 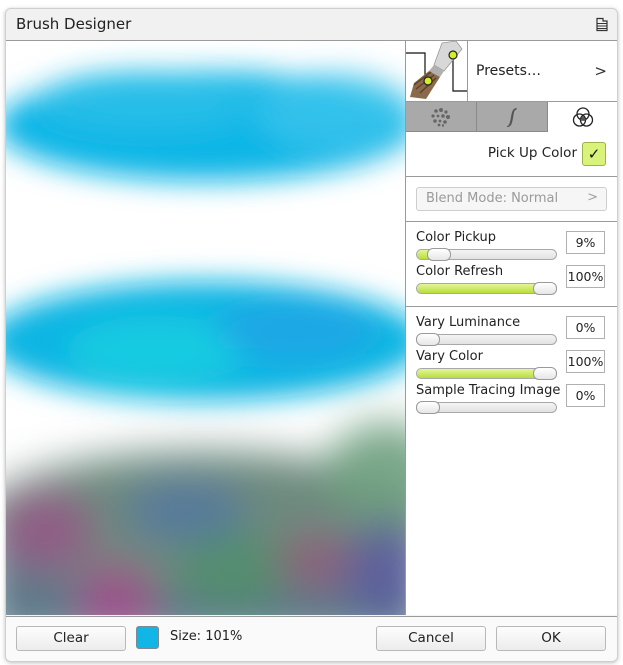 What do you see at coordinates (551, 638) in the screenshot?
I see `ok-button: OK` at bounding box center [551, 638].